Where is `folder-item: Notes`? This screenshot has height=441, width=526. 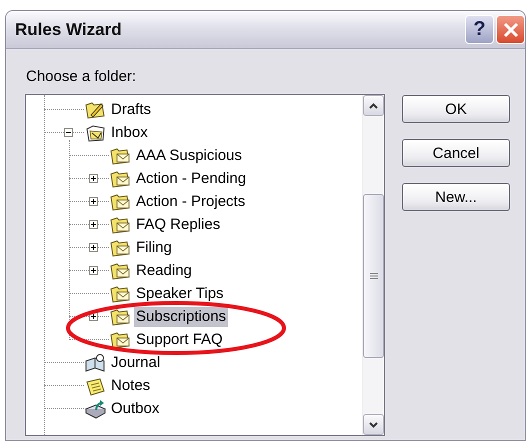 folder-item: Notes is located at coordinates (130, 386).